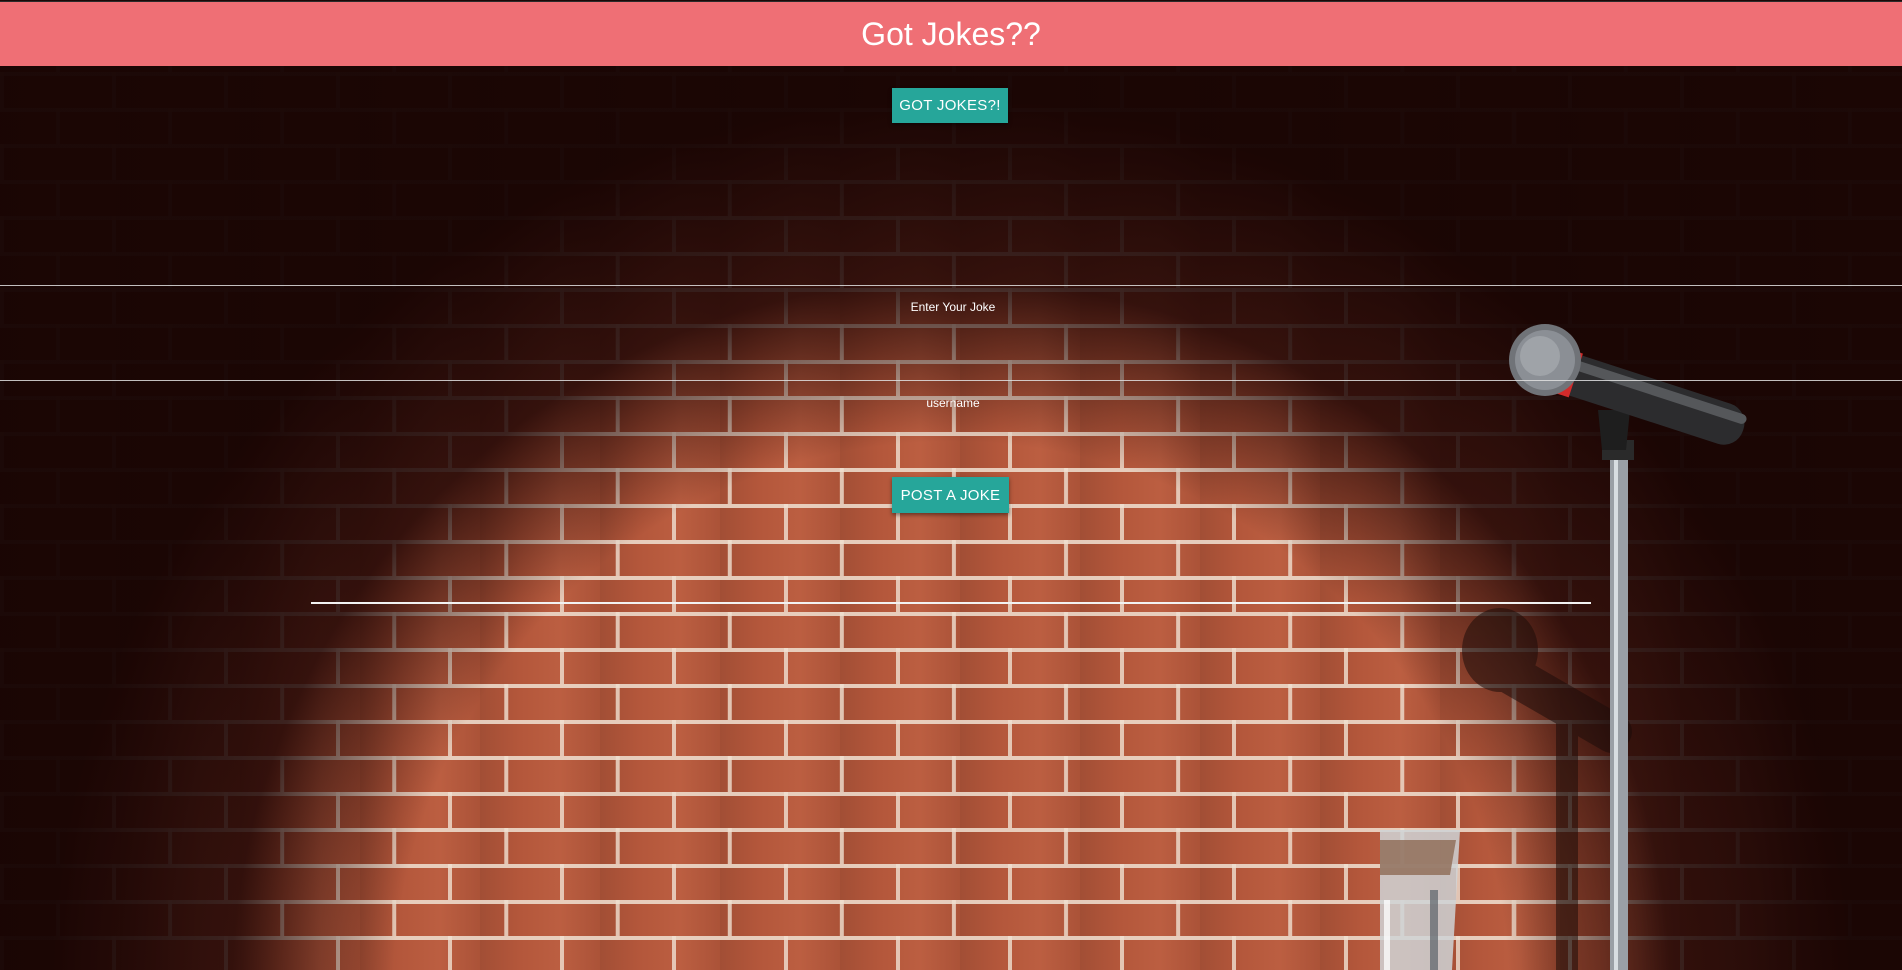  I want to click on page-title: Got Jokes??, so click(951, 33).